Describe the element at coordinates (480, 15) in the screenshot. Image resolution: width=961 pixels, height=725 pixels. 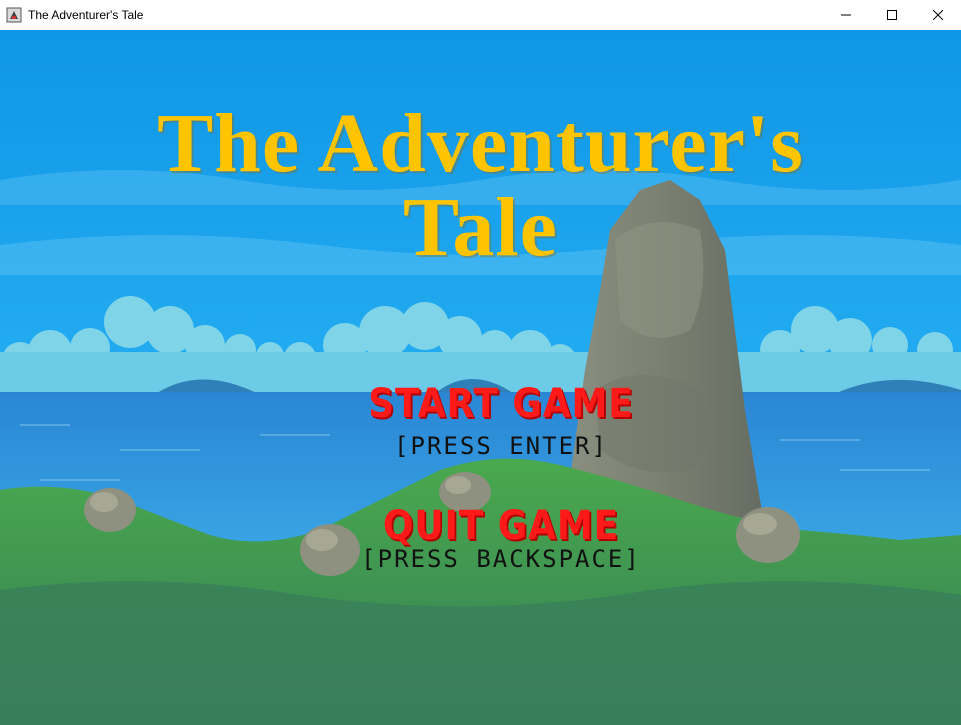
I see `window-titlebar: The Adventurer's Tale` at that location.